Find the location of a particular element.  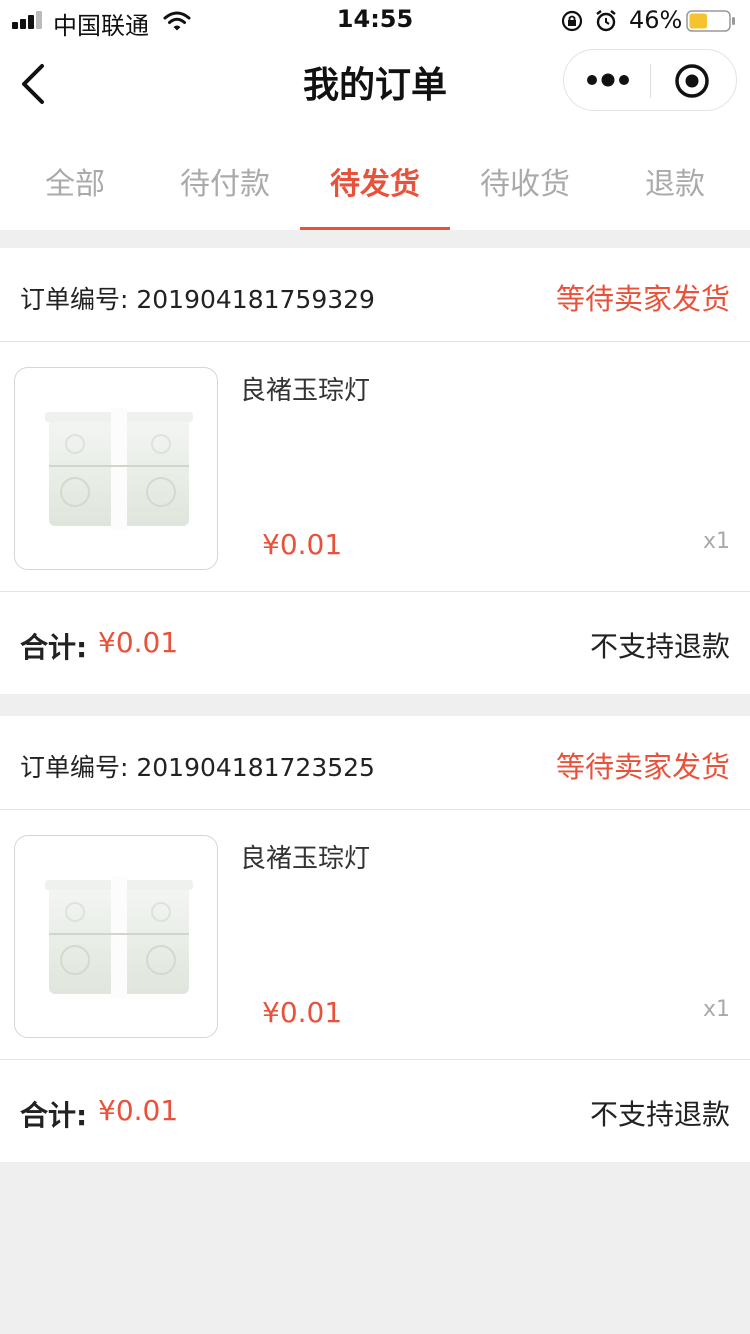

order-number: 订单编号: 201904181759329 is located at coordinates (197, 299).